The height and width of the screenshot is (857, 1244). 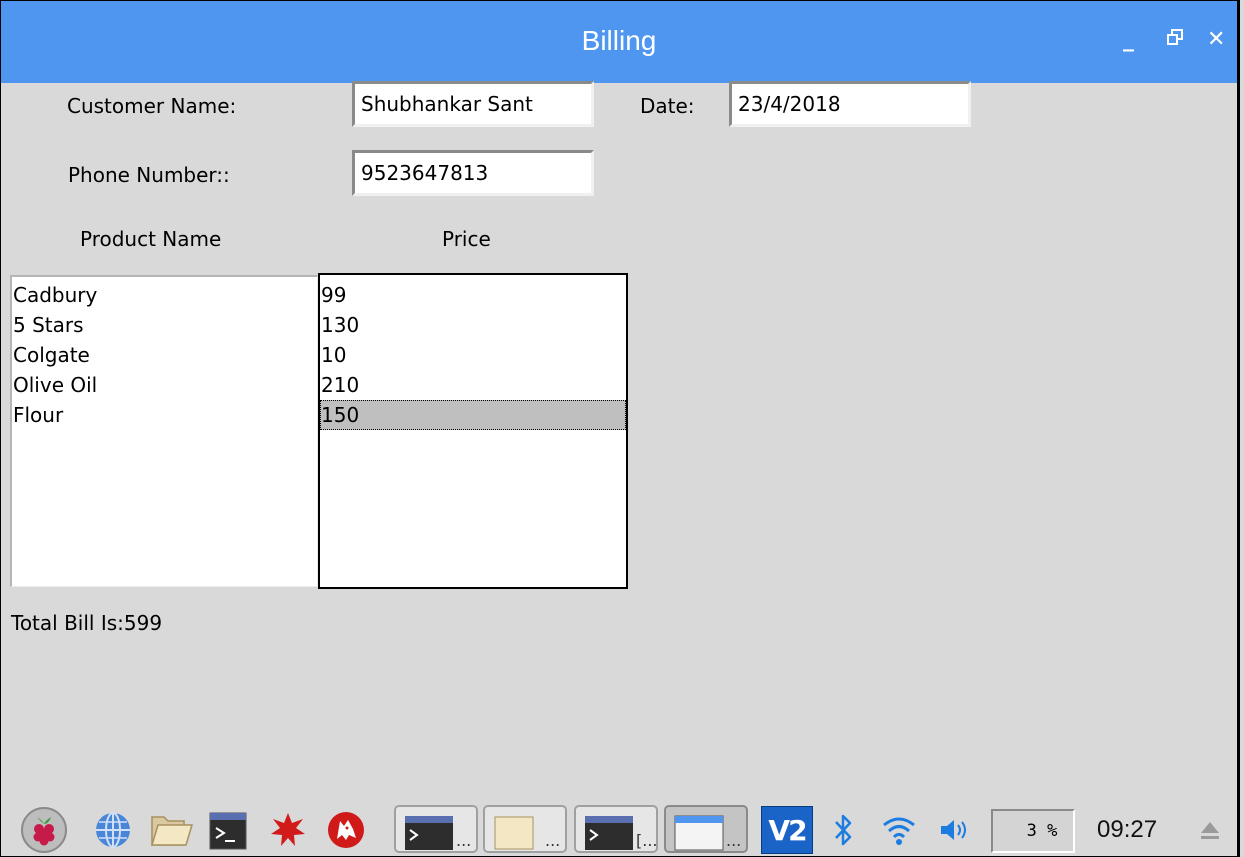 I want to click on terminal-launcher, so click(x=228, y=831).